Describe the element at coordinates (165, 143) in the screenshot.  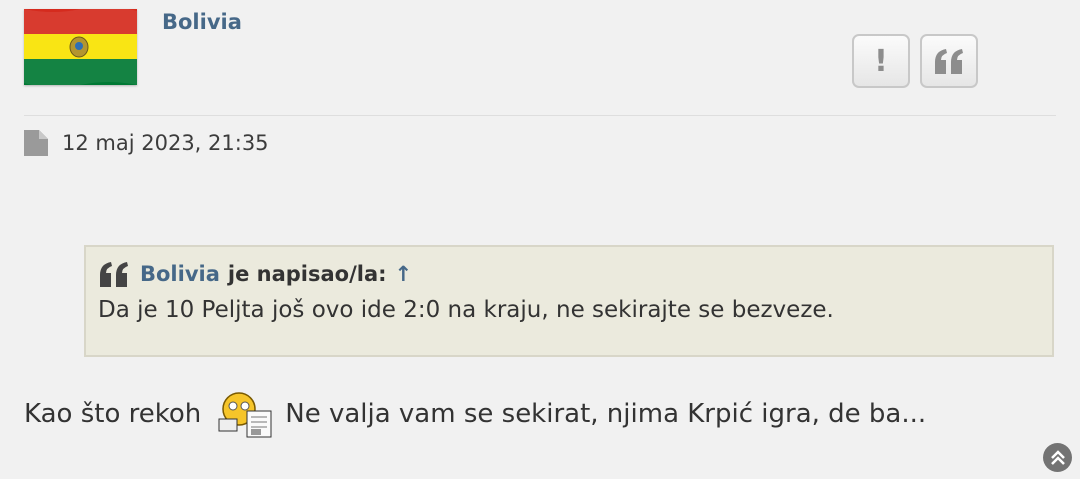
I see `post-date: 12 maj 2023, 21:35` at that location.